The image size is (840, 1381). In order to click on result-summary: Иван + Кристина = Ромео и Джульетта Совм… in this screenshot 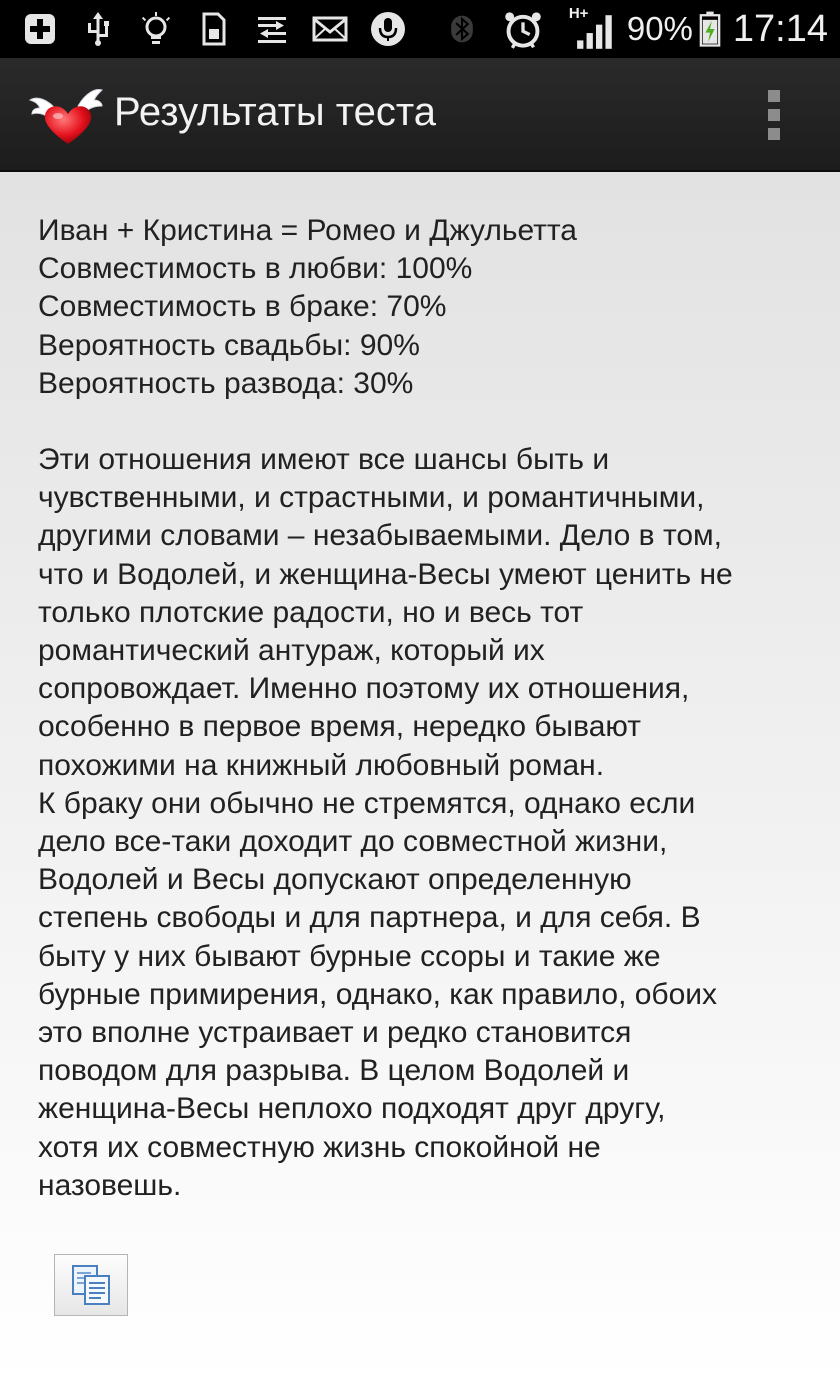, I will do `click(428, 307)`.